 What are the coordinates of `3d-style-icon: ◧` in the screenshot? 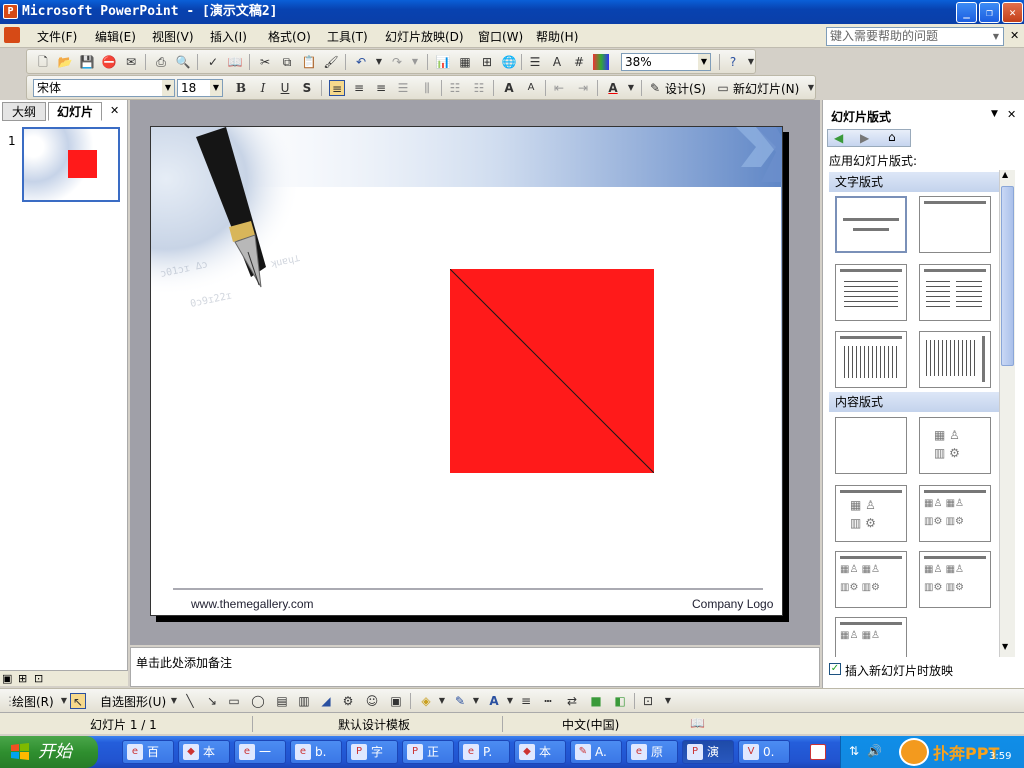 It's located at (620, 701).